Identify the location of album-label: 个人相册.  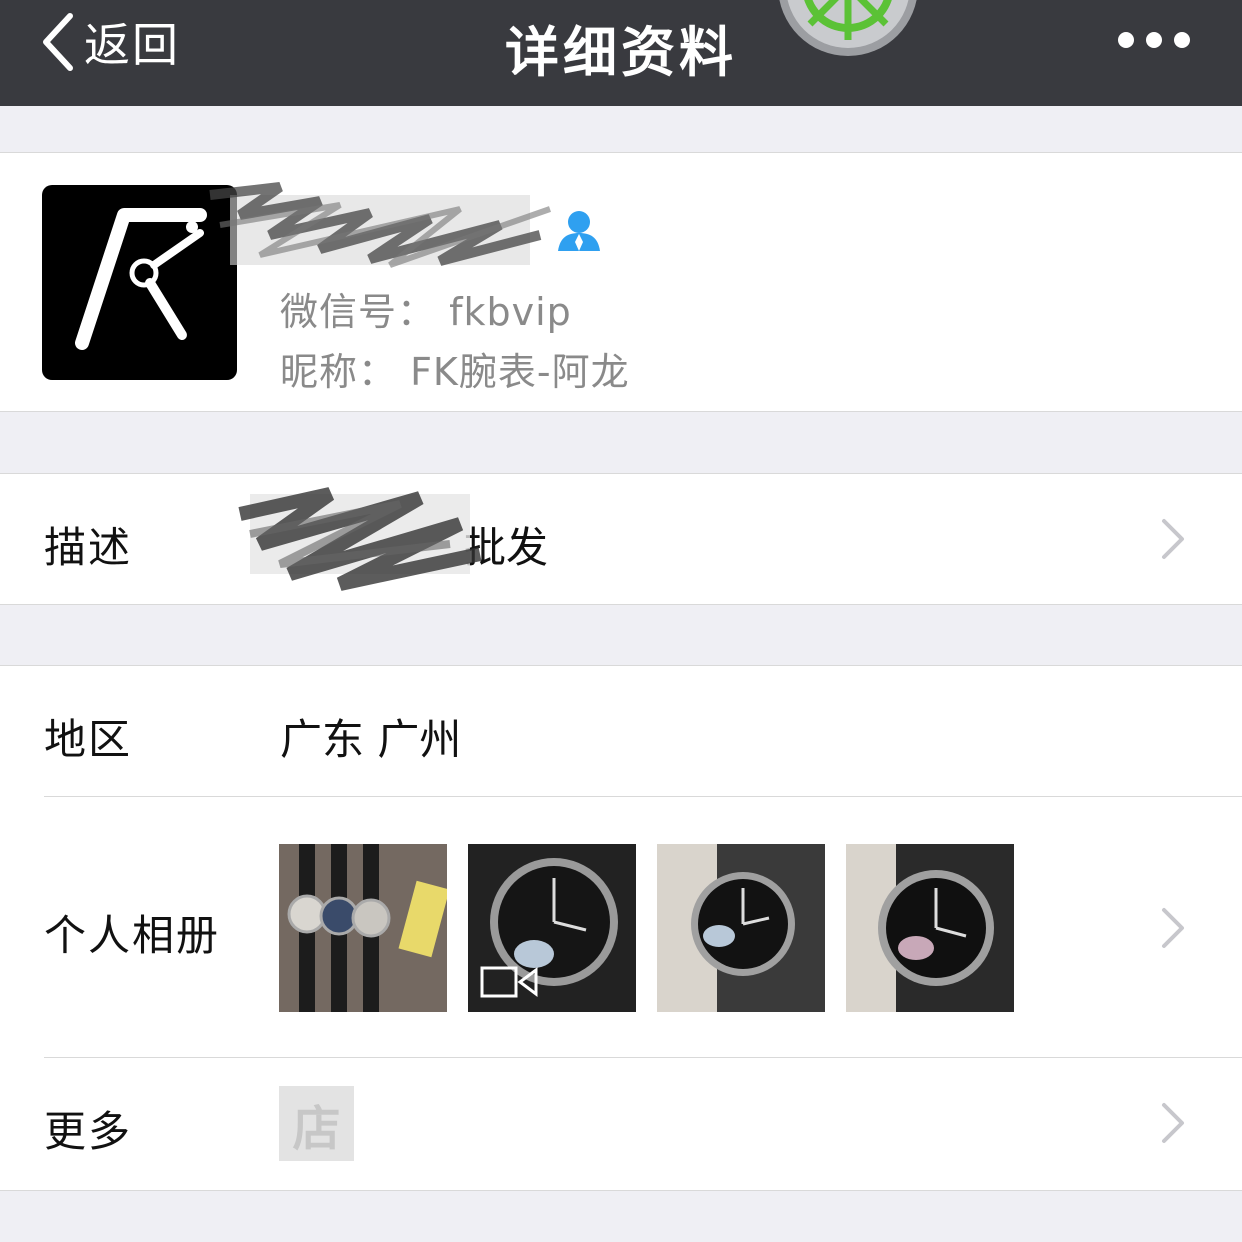
(132, 935).